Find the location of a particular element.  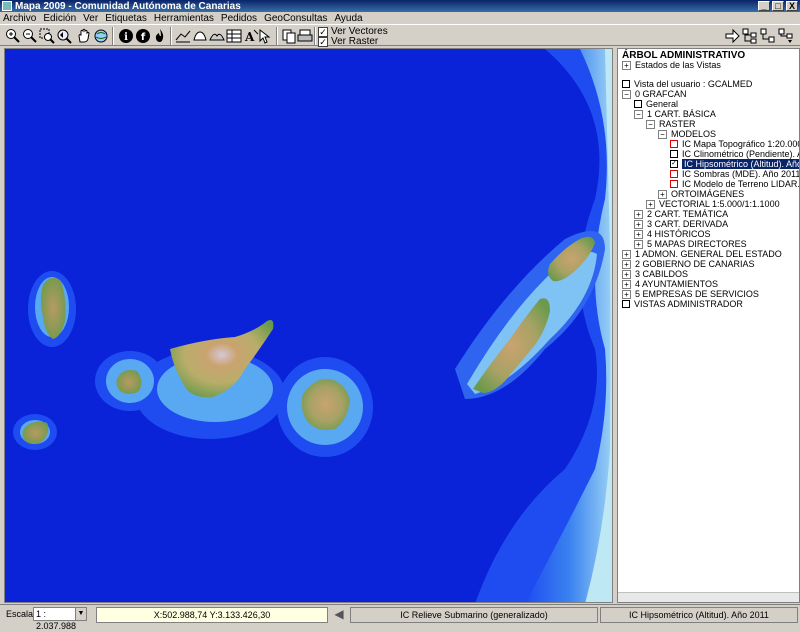

tree-node: IC Mapa Topográfico 1:20.000 Años 20 is located at coordinates (710, 144).